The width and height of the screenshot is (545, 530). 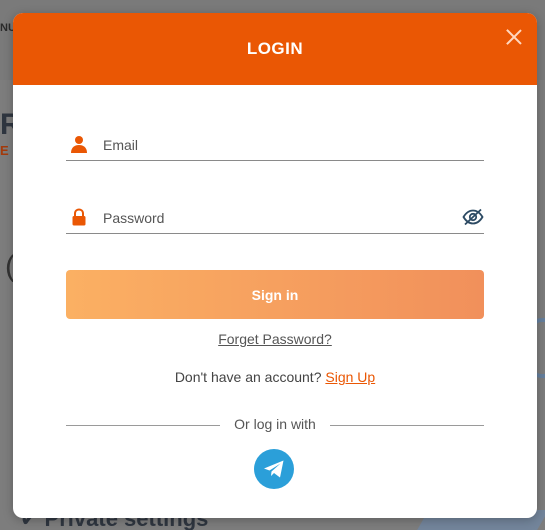 What do you see at coordinates (473, 217) in the screenshot?
I see `eye-off-icon` at bounding box center [473, 217].